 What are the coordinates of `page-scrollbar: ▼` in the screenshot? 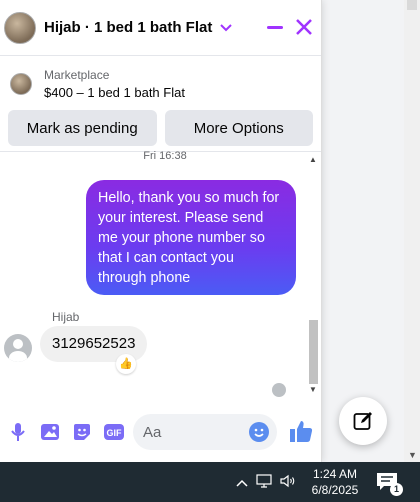 It's located at (412, 231).